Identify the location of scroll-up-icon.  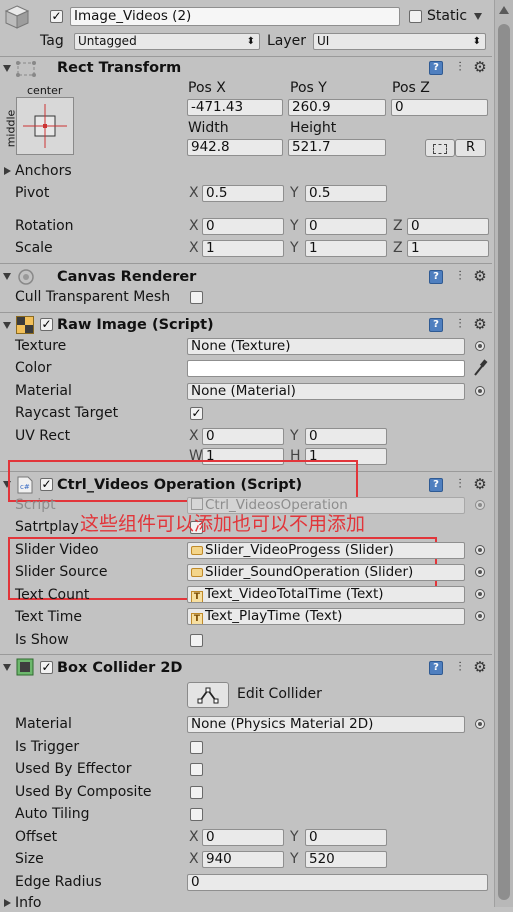
(504, 10).